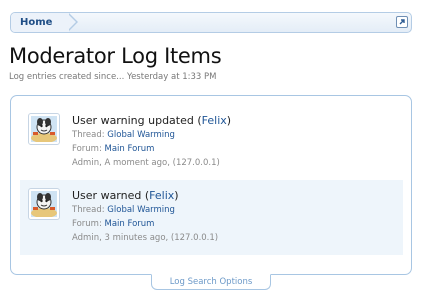 The height and width of the screenshot is (300, 421). What do you see at coordinates (115, 56) in the screenshot?
I see `page-title: Moderator Log Items` at bounding box center [115, 56].